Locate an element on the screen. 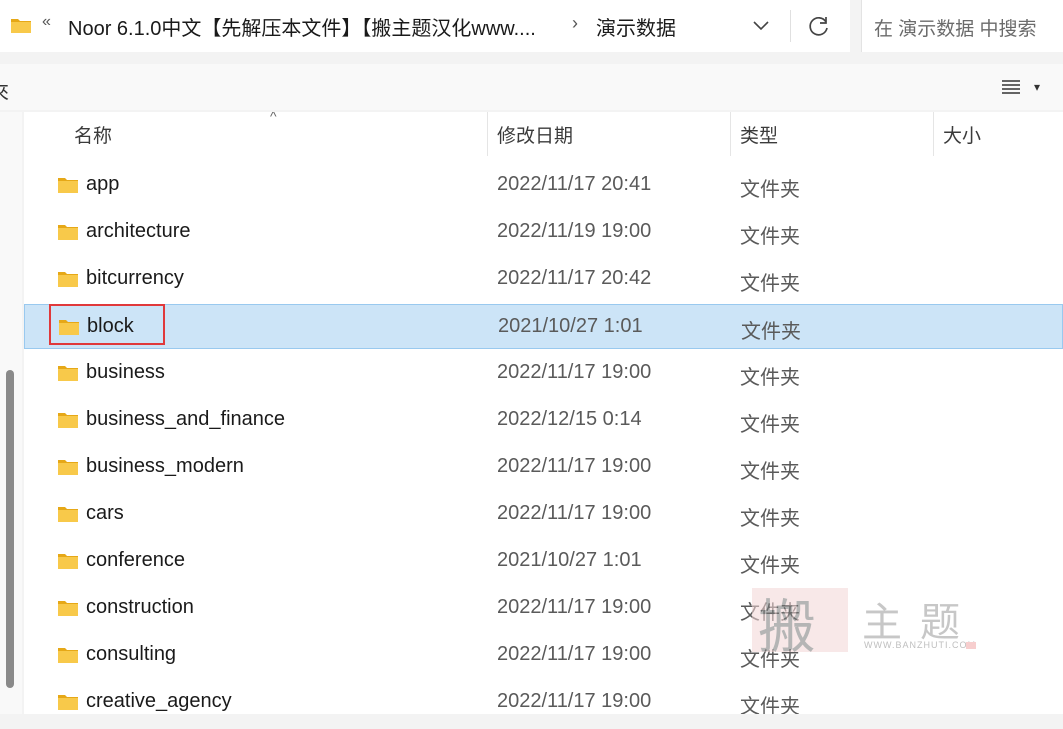 This screenshot has width=1063, height=729. file-name: business_modern is located at coordinates (165, 466).